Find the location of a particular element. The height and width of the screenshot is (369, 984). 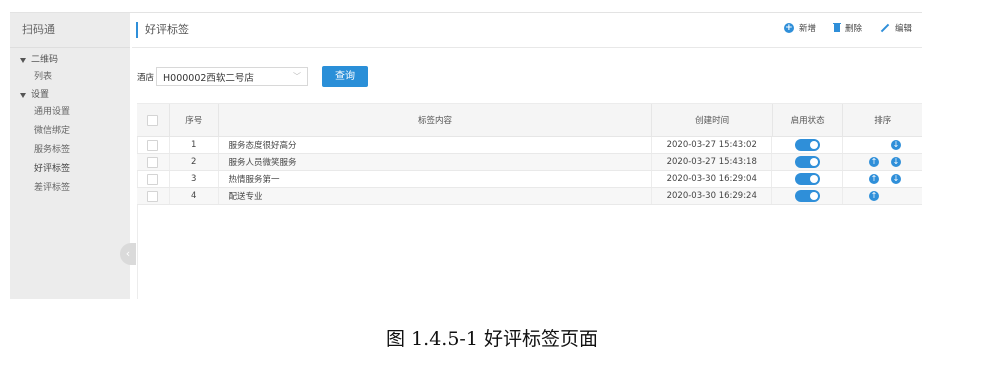

delete-button: 删除 is located at coordinates (847, 28).